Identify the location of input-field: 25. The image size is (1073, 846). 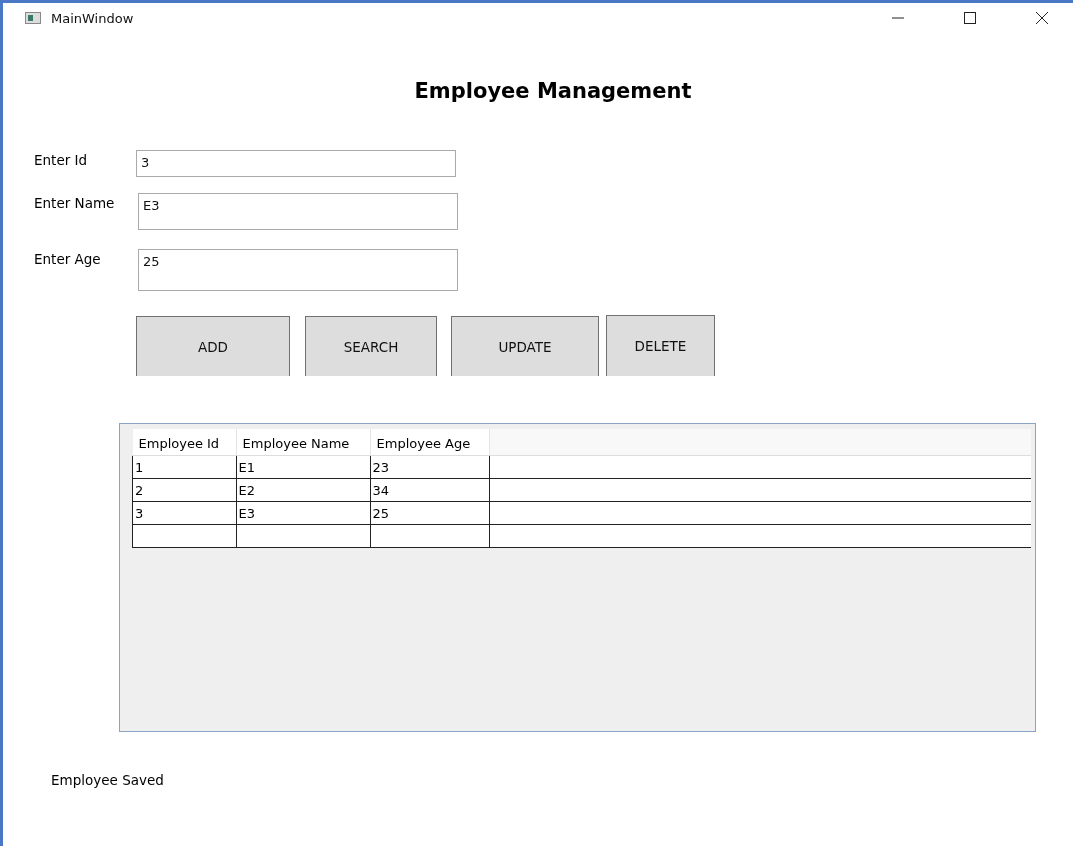
(298, 270).